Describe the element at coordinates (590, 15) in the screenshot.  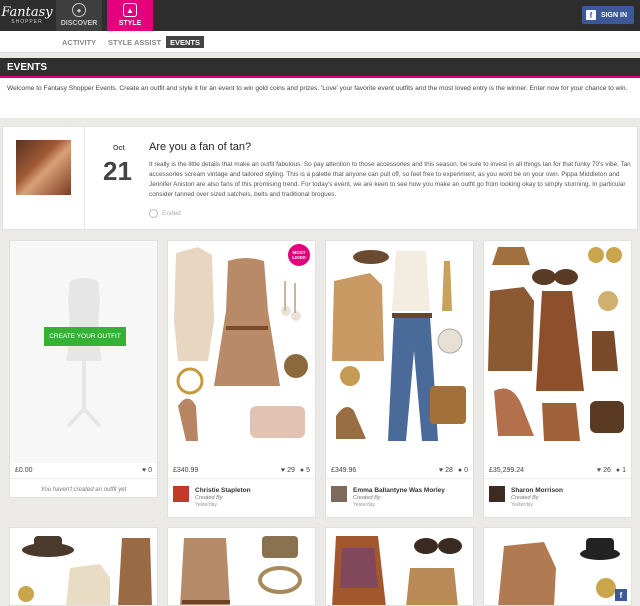
I see `facebook-icon: f` at that location.